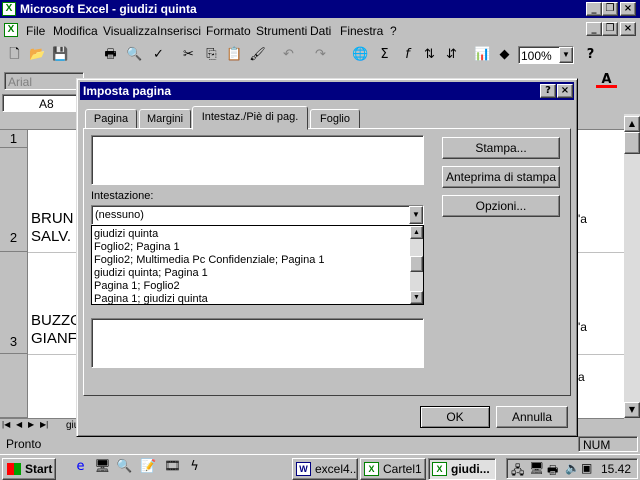 The height and width of the screenshot is (480, 640). Describe the element at coordinates (75, 31) in the screenshot. I see `menu-modifica: Modifica` at that location.